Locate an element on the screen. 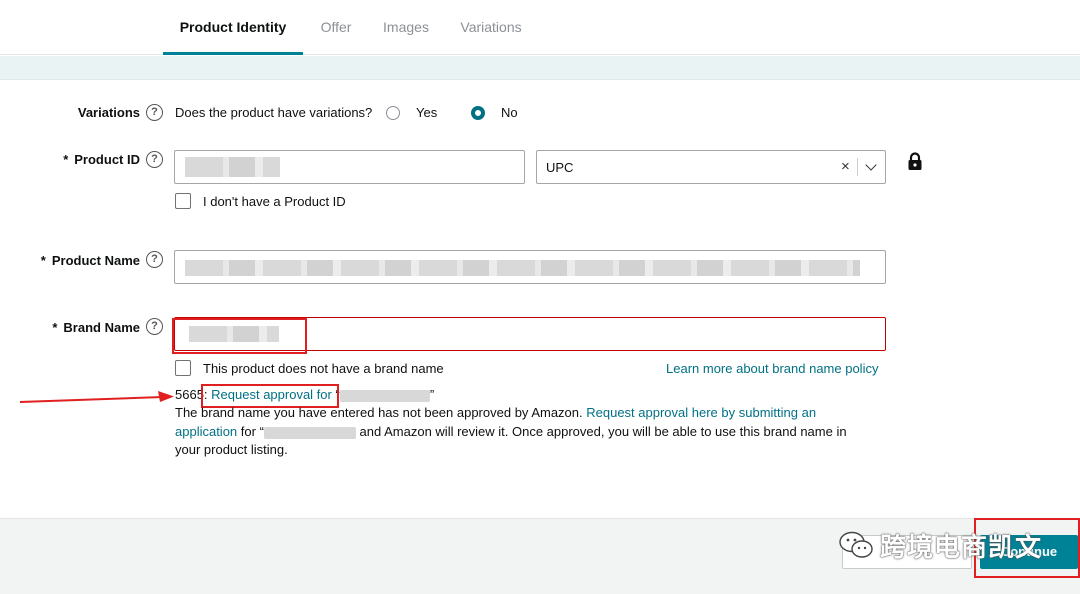  product-id-label-text: Product ID is located at coordinates (107, 159).